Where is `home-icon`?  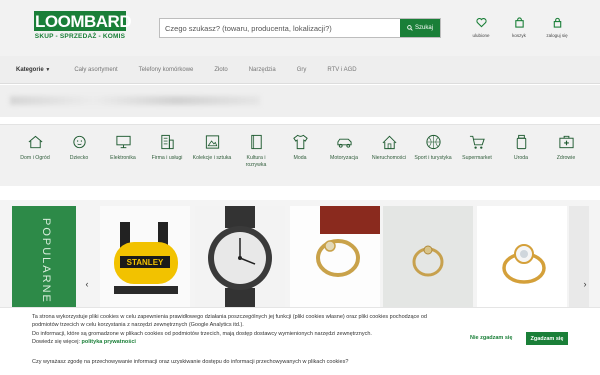 home-icon is located at coordinates (389, 142).